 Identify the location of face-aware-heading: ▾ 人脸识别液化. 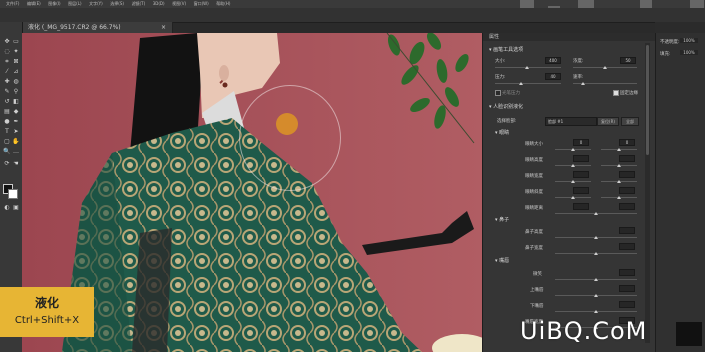
(506, 106).